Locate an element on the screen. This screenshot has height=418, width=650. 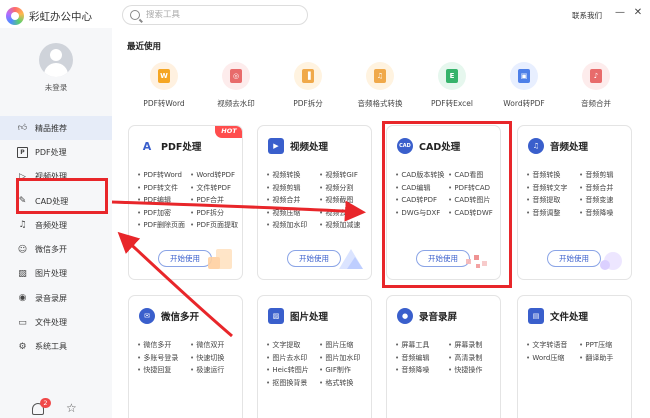
arrow-up-left is located at coordinates (175, 284).